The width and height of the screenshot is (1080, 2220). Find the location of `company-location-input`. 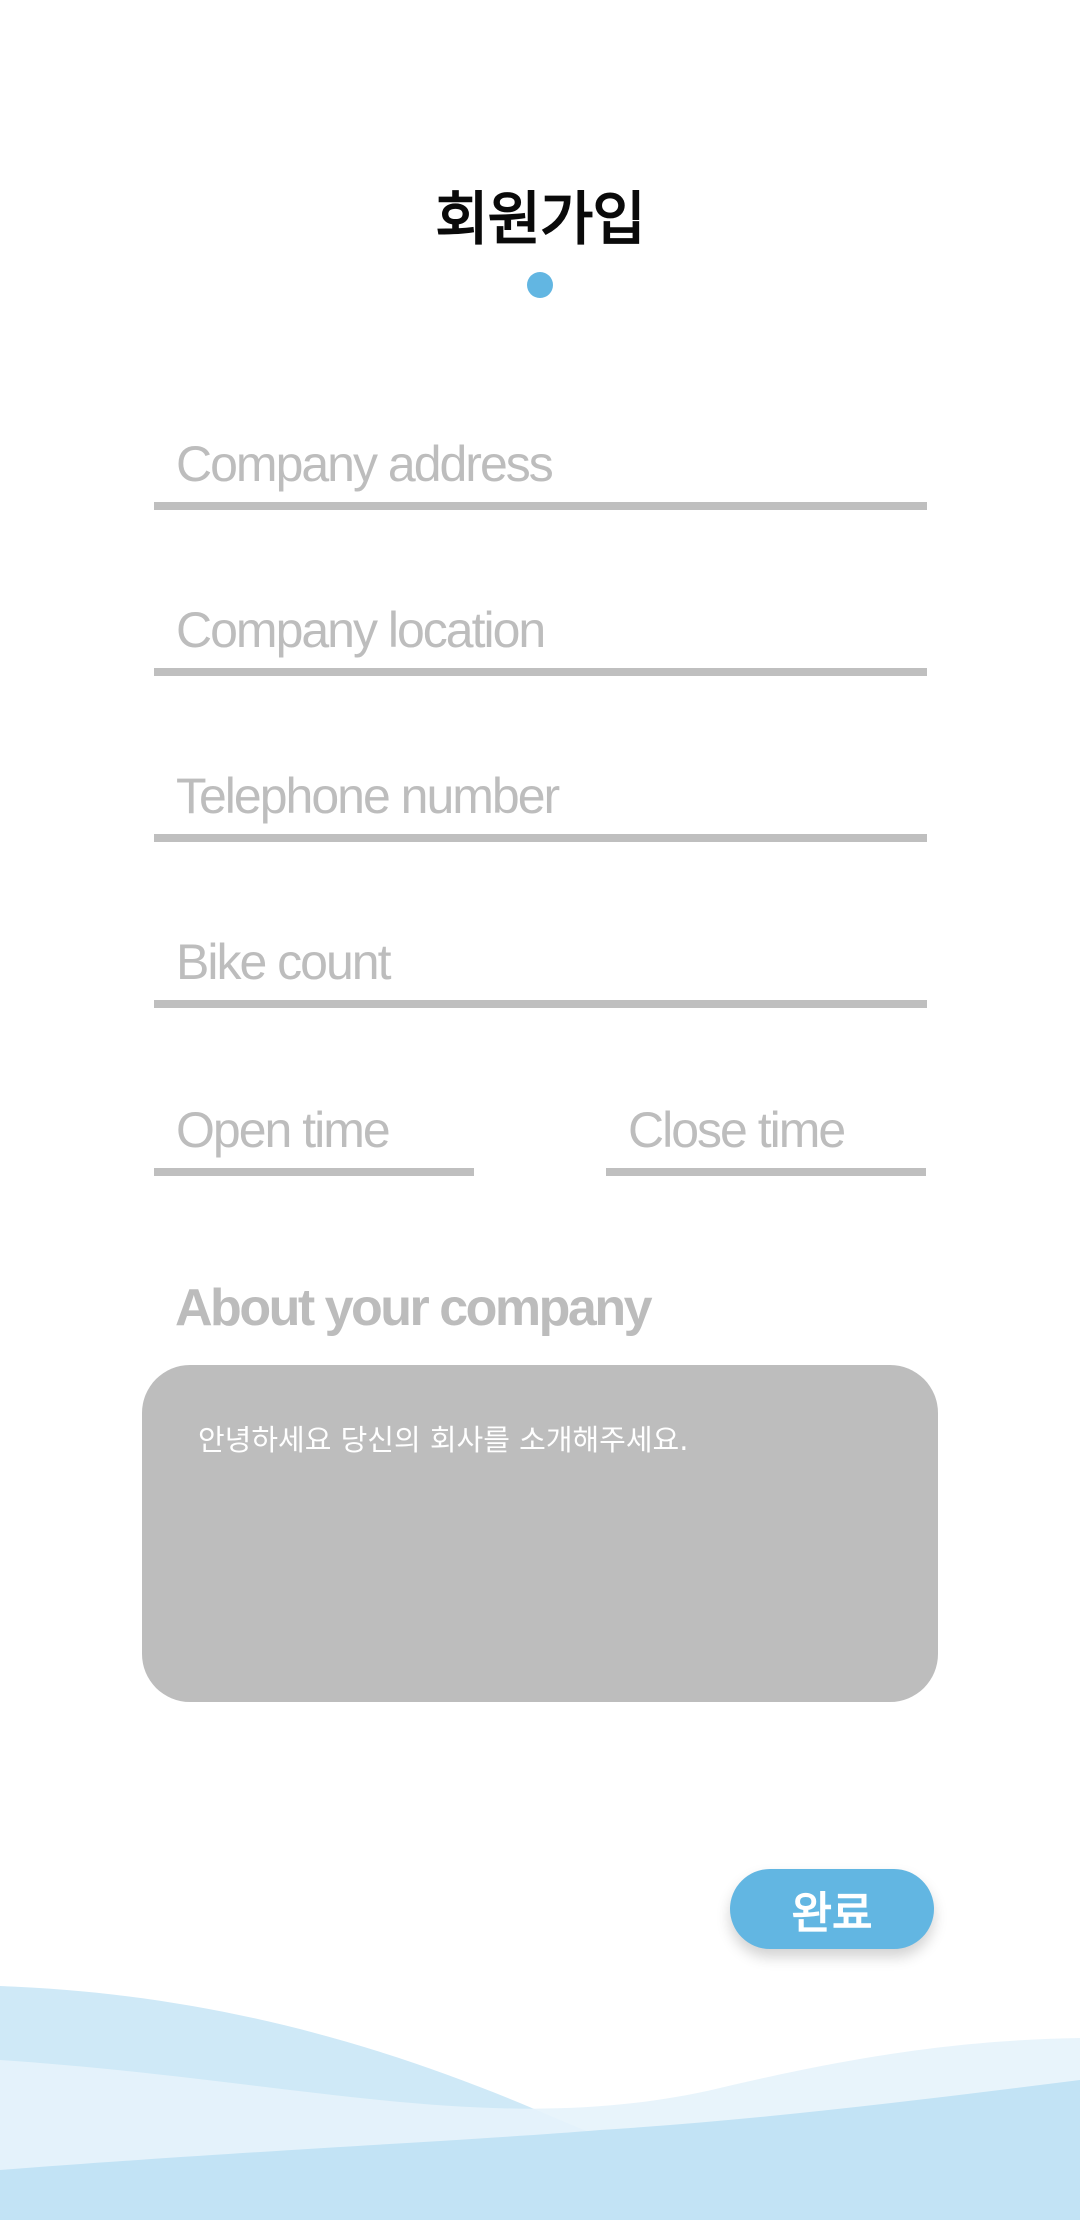

company-location-input is located at coordinates (540, 630).